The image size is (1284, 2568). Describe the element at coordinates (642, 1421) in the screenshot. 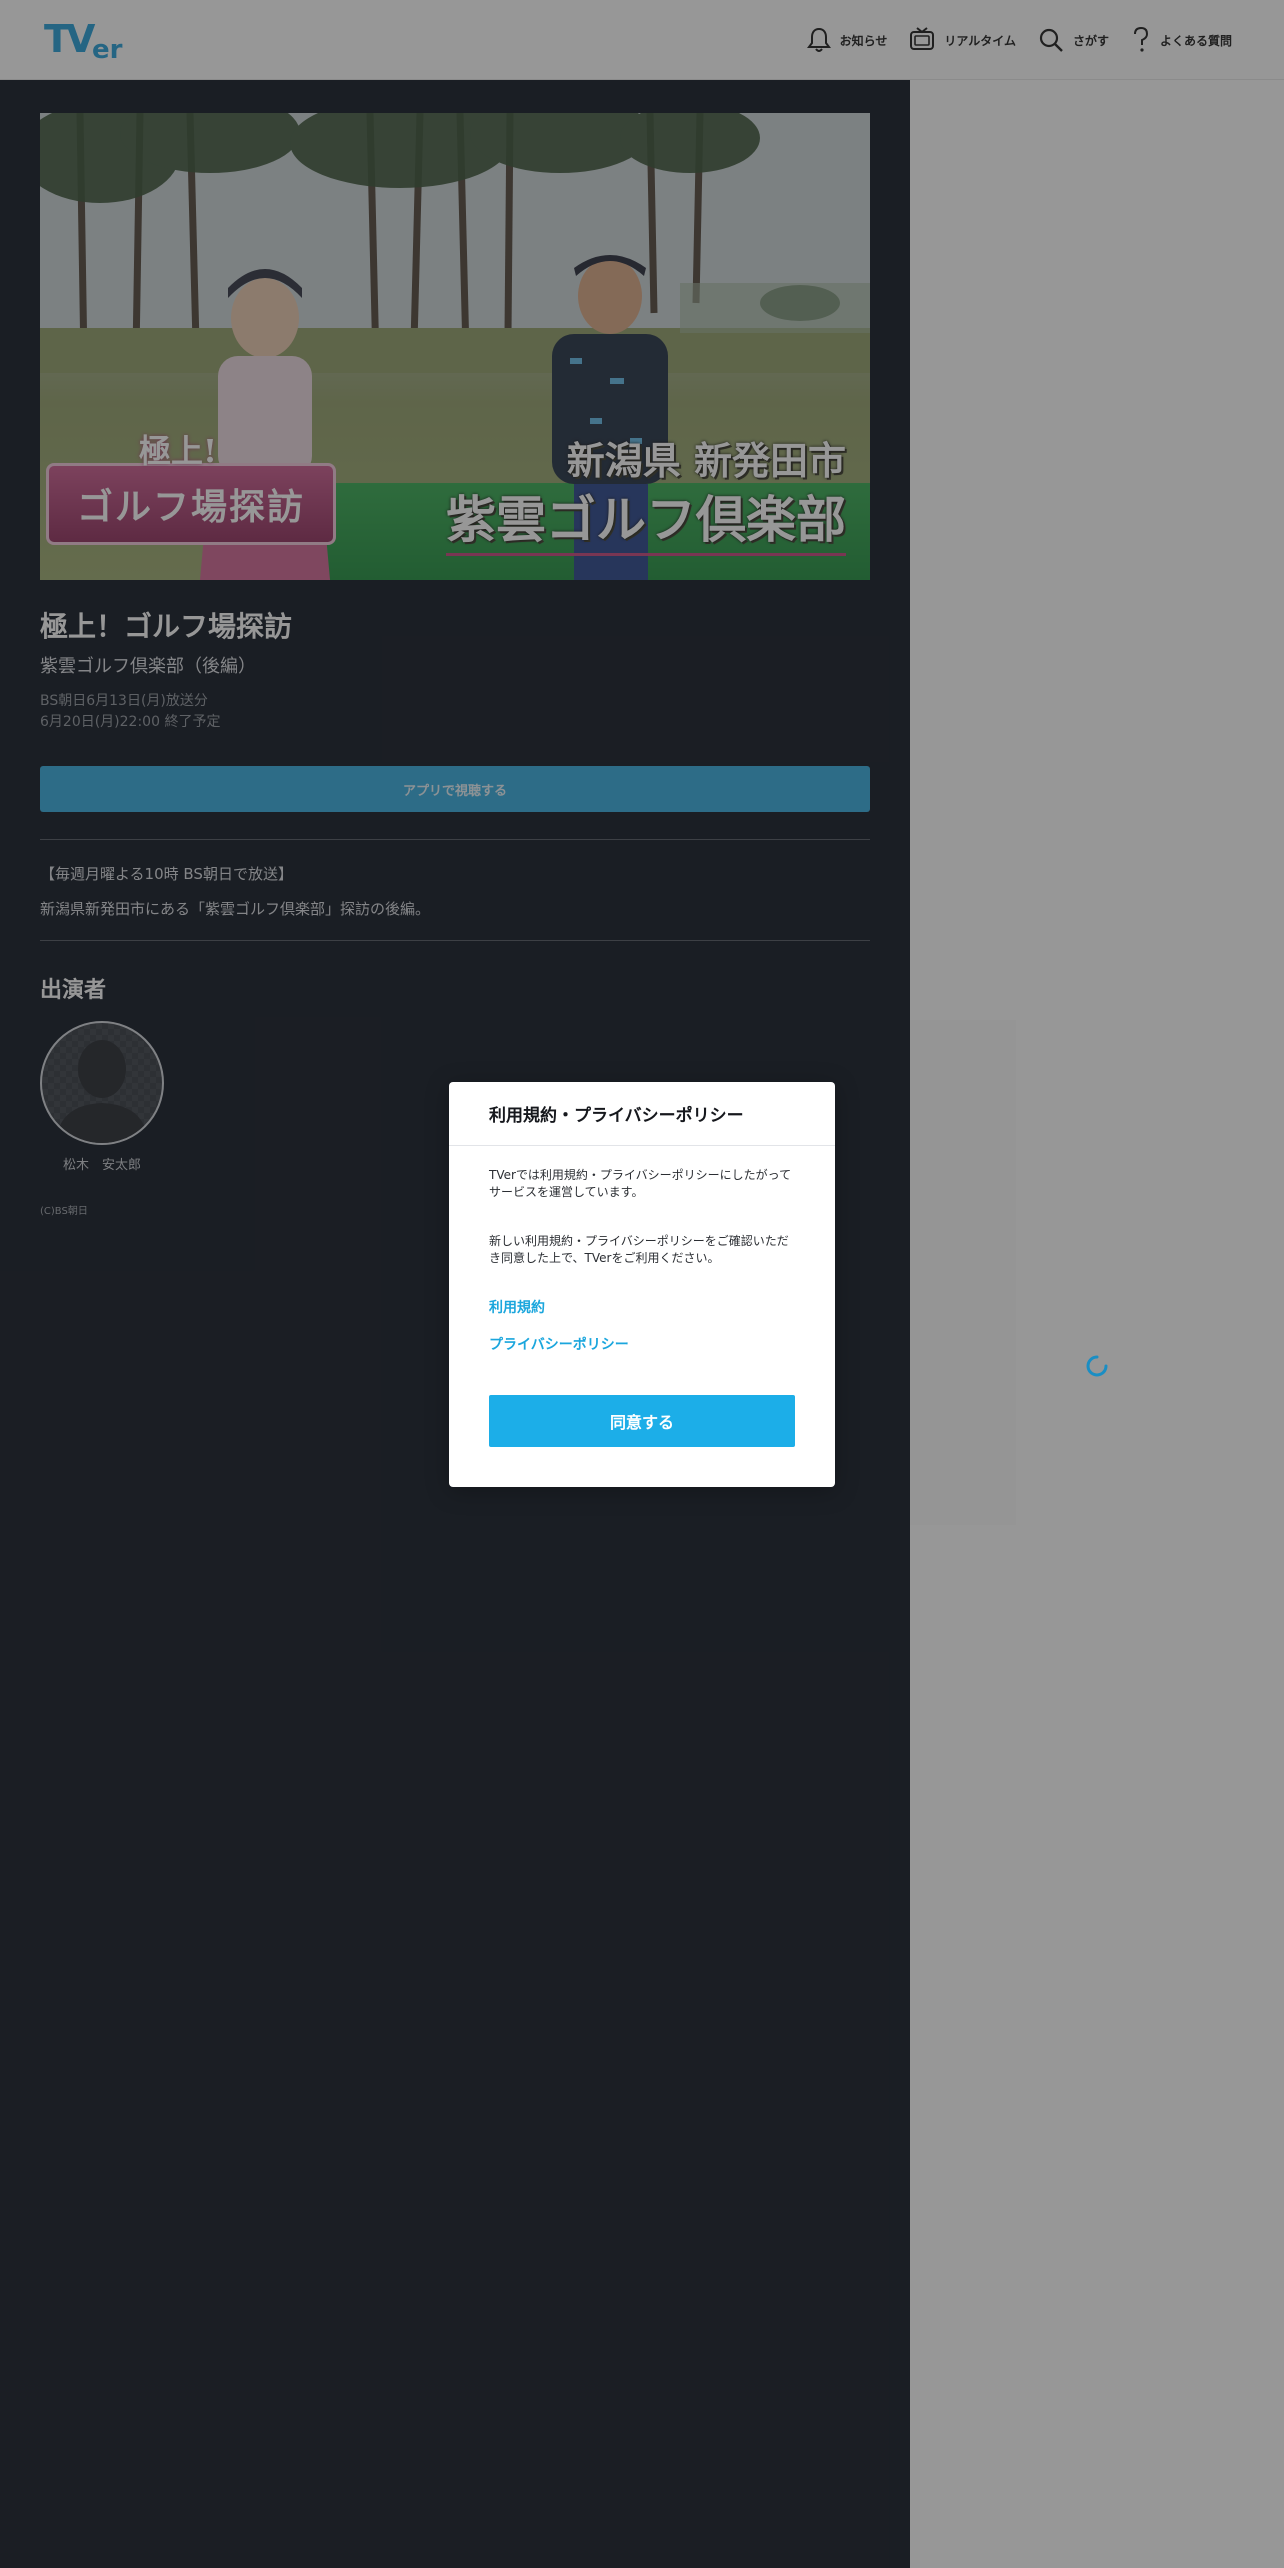

I see `agree-button: 同意する` at that location.